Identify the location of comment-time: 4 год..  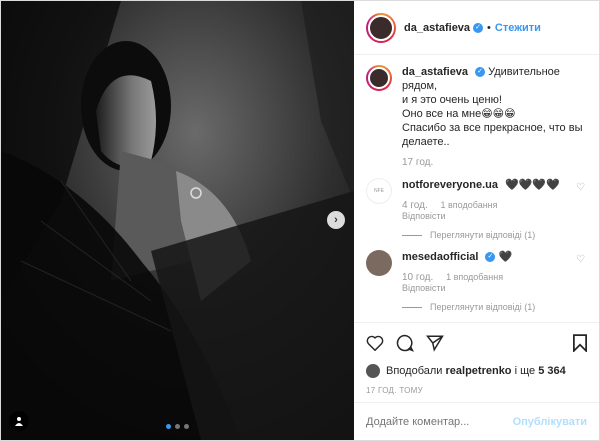
(415, 205).